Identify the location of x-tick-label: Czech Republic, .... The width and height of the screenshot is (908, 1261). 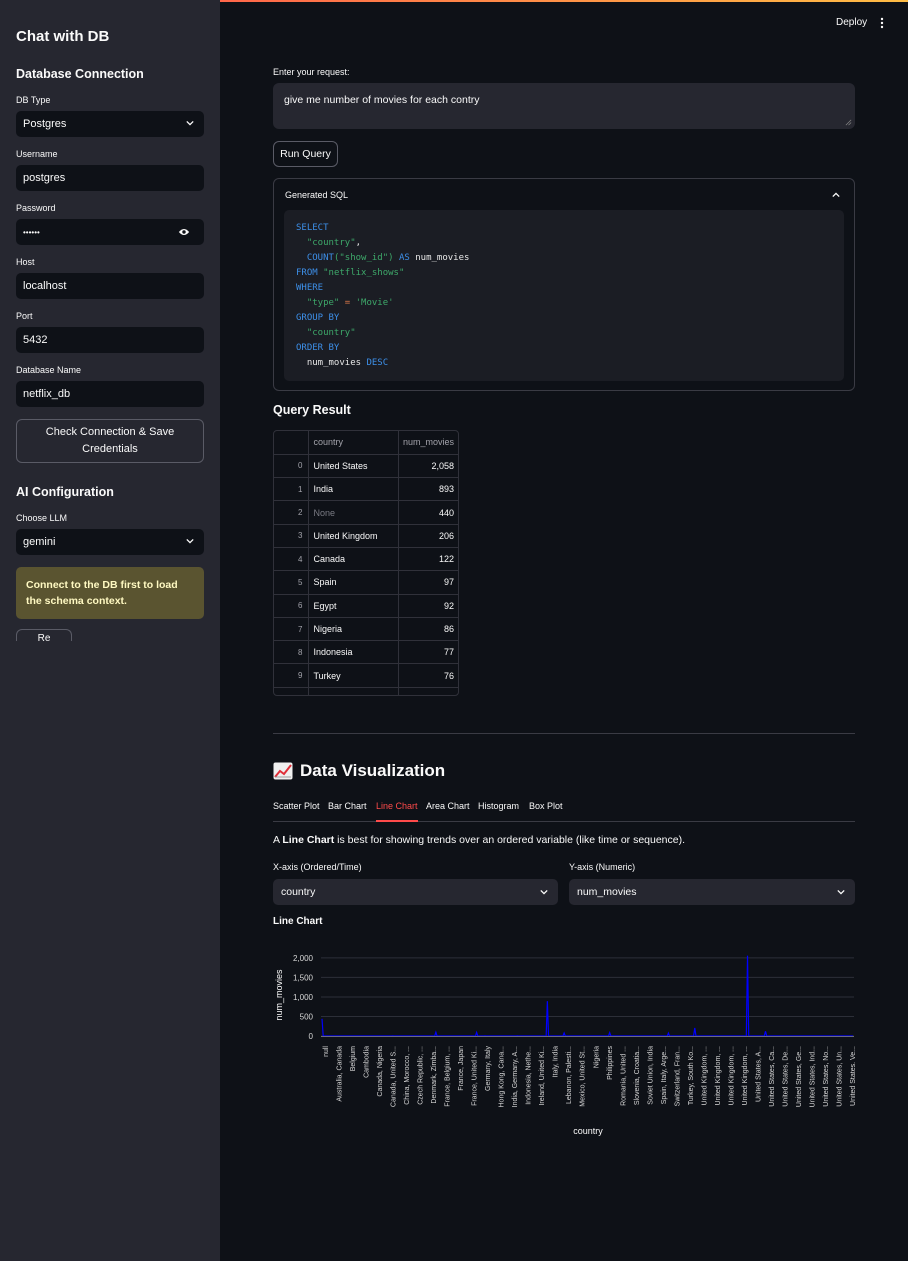
(421, 1075).